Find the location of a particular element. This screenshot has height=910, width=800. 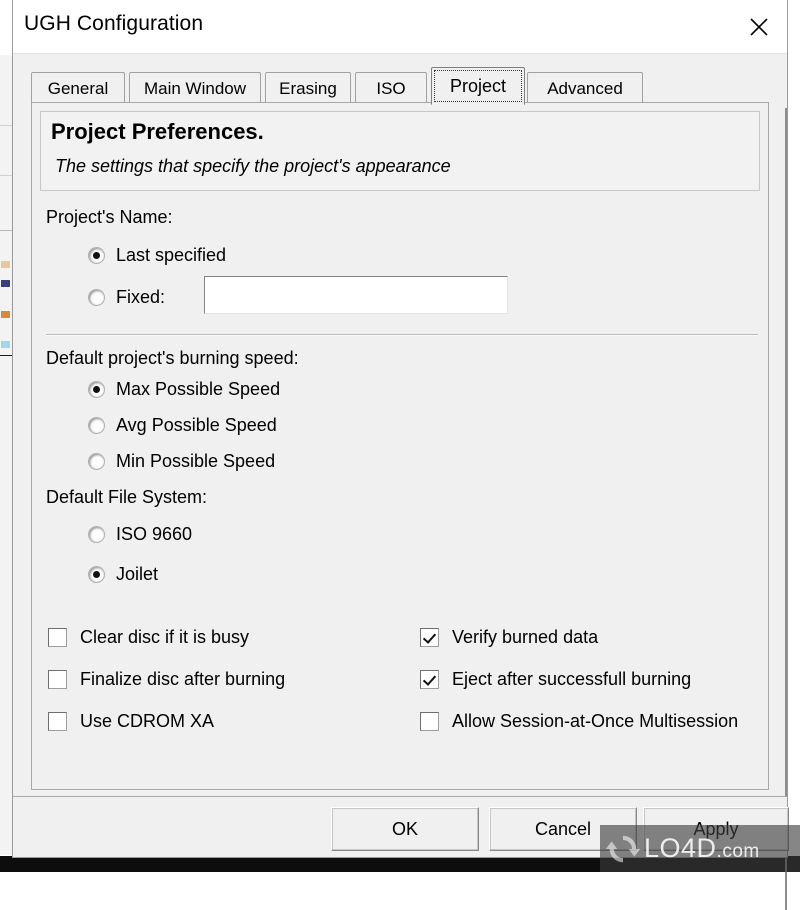

burning-speed-label: Default project's burning speed: is located at coordinates (172, 358).